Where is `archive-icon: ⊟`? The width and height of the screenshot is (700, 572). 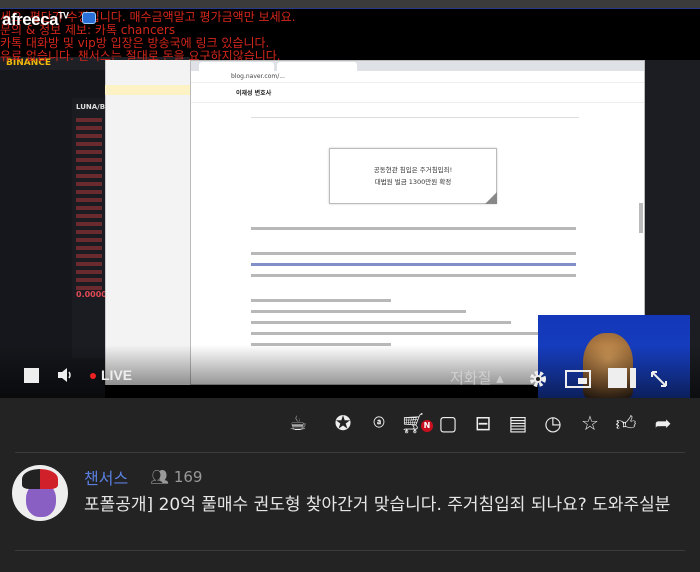
archive-icon: ⊟ is located at coordinates (483, 423).